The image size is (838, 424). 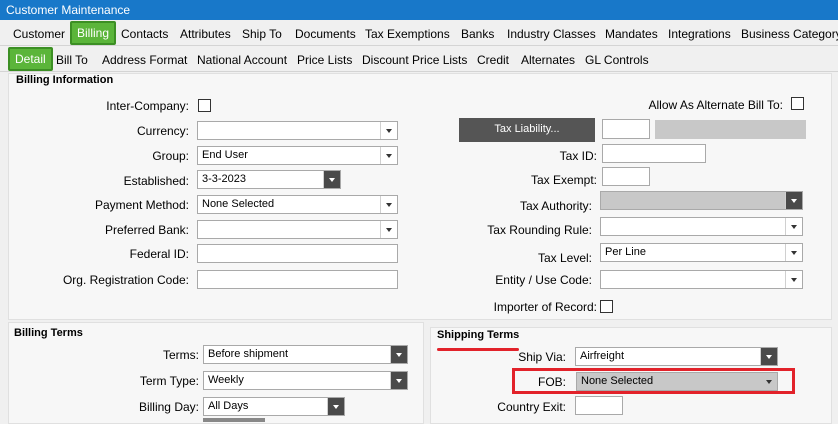 I want to click on window-title: Customer Maintenance, so click(x=419, y=10).